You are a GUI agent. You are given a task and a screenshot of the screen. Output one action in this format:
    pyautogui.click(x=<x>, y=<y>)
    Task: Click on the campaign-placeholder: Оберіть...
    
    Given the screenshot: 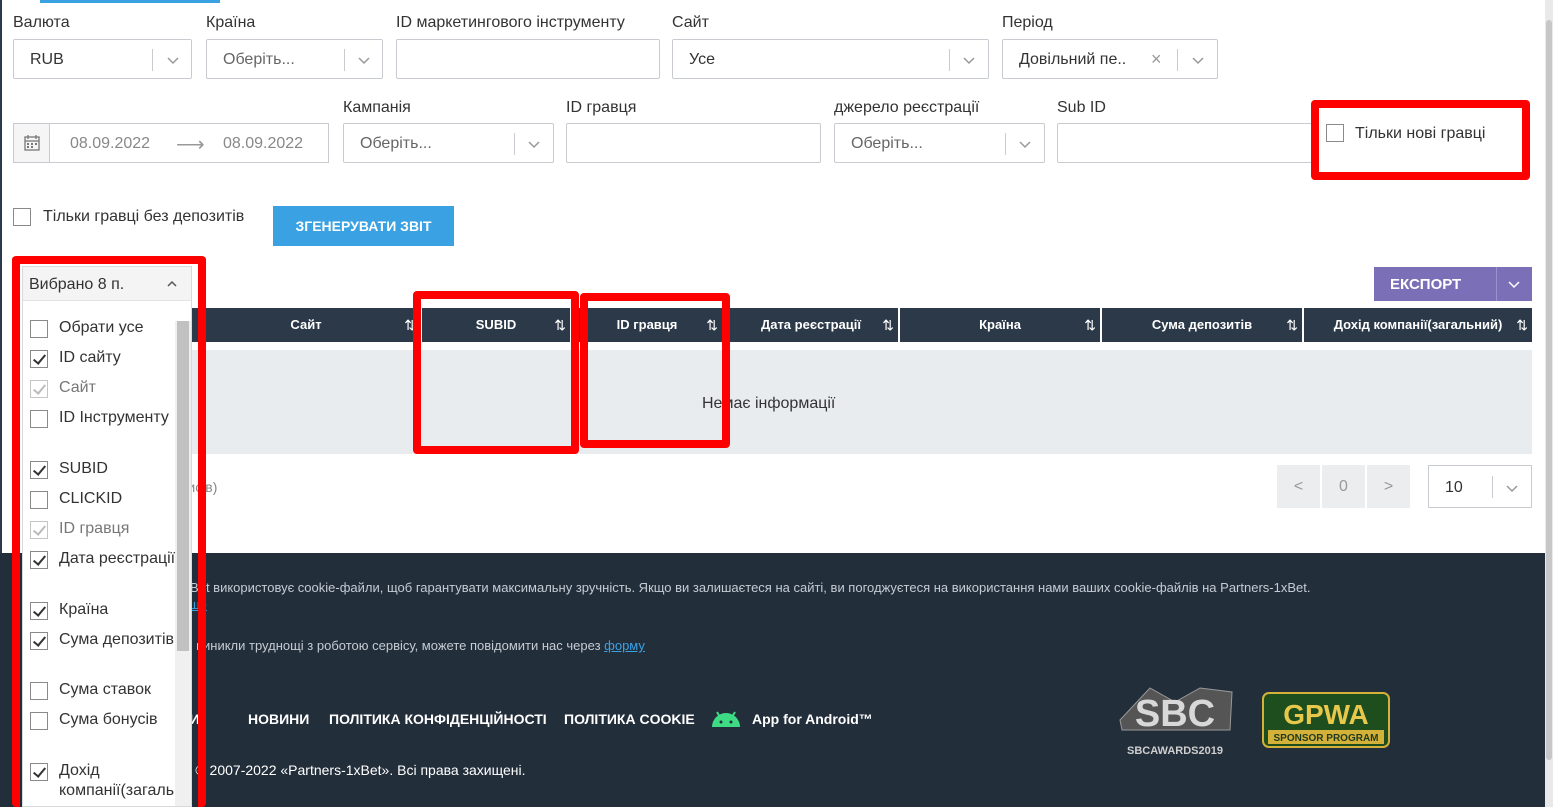 What is the action you would take?
    pyautogui.click(x=396, y=143)
    